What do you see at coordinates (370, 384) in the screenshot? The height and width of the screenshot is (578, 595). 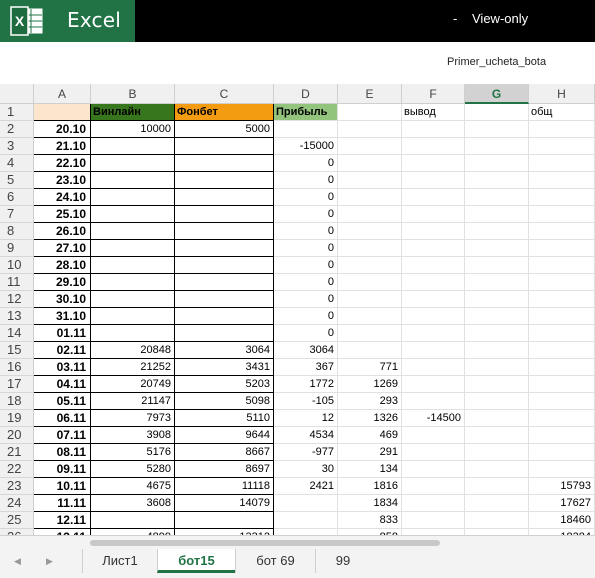 I see `table-cell: 1269` at bounding box center [370, 384].